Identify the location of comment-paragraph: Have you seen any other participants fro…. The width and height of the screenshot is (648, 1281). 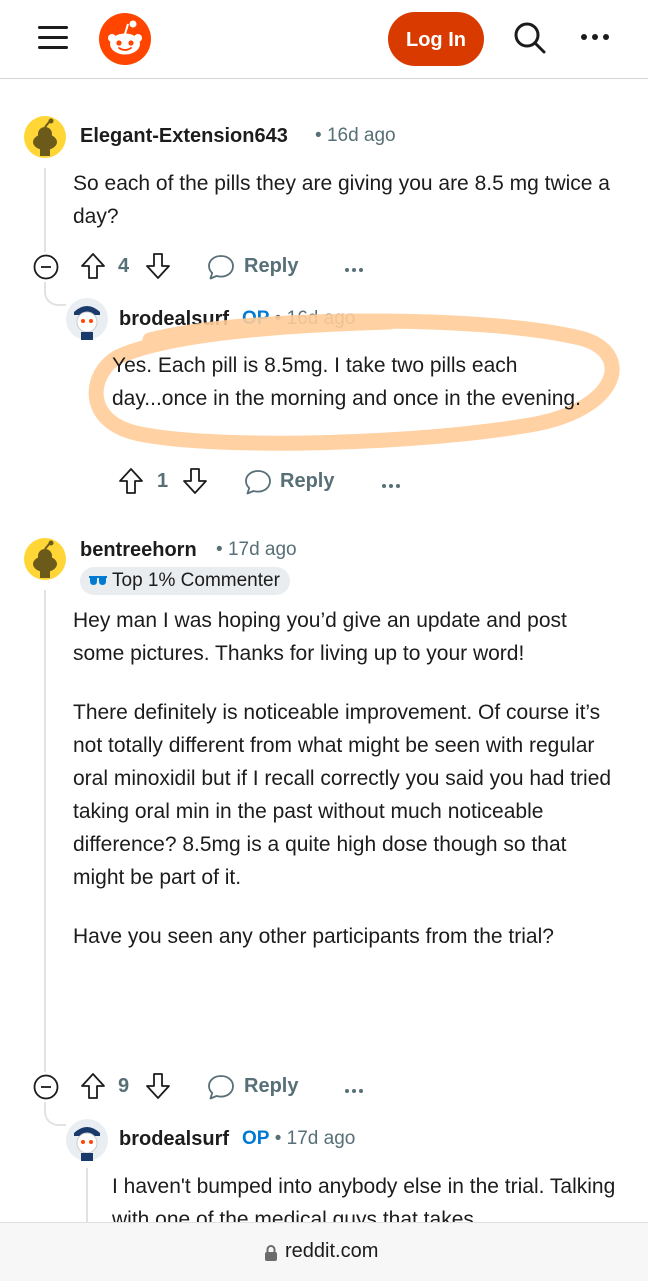
(313, 936).